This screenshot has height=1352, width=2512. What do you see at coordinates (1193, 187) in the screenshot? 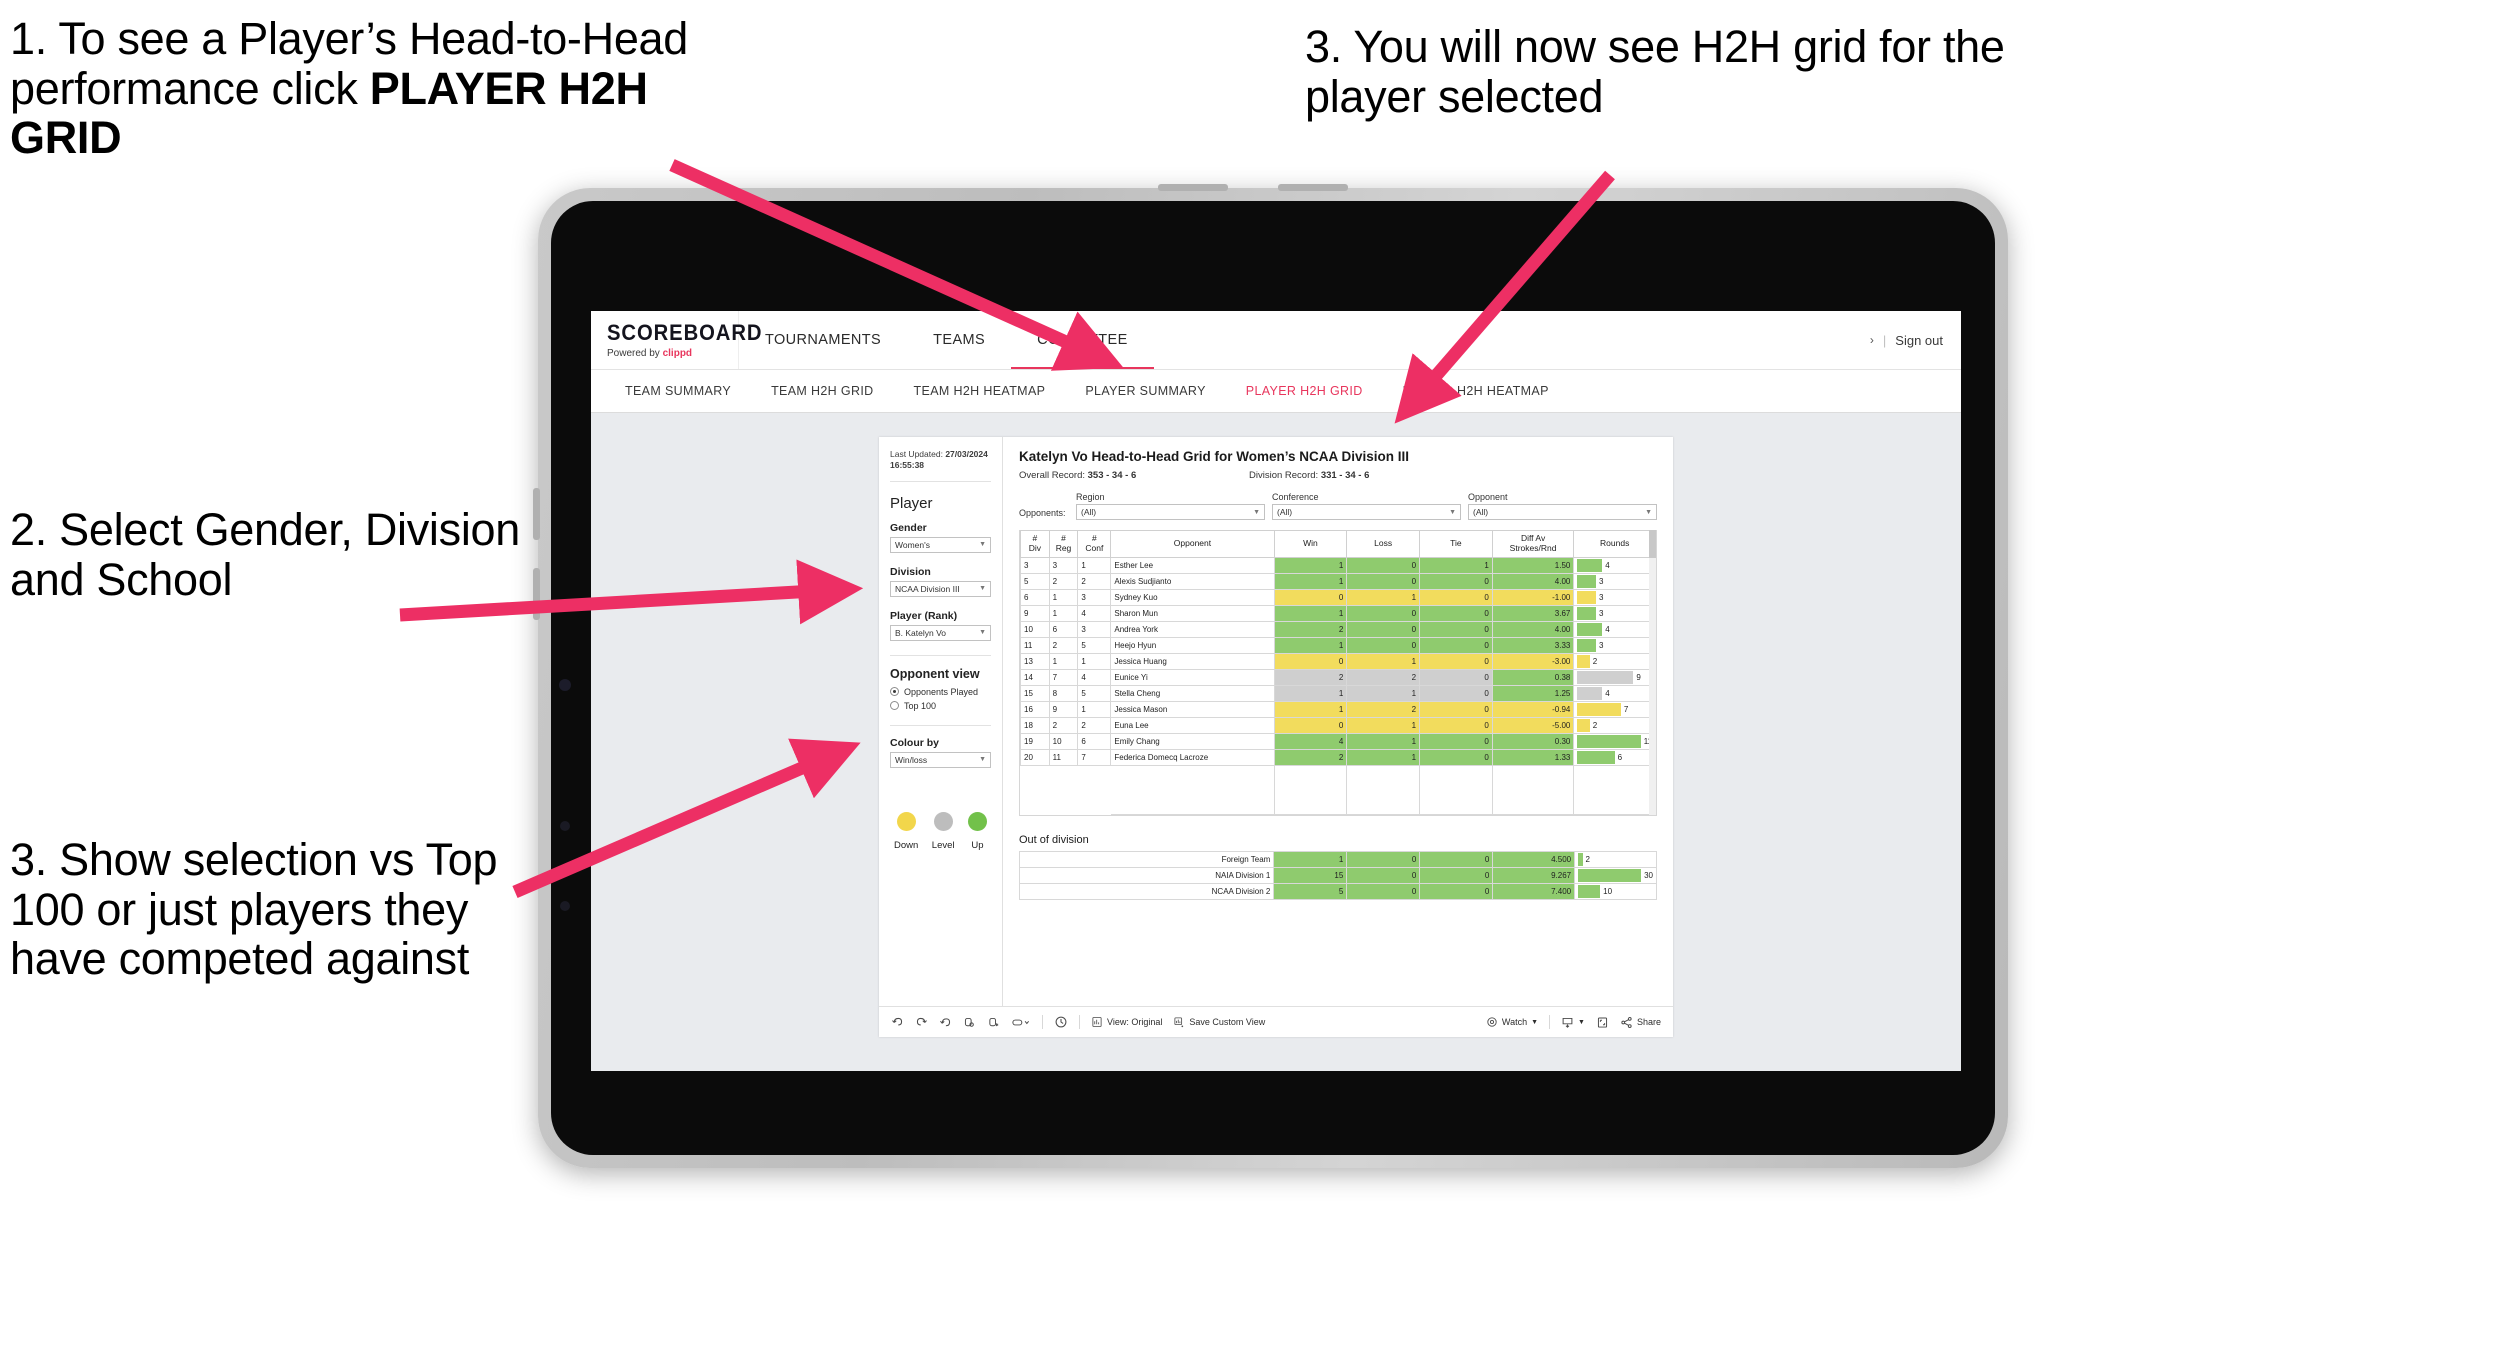
I see `tablet-power-button` at bounding box center [1193, 187].